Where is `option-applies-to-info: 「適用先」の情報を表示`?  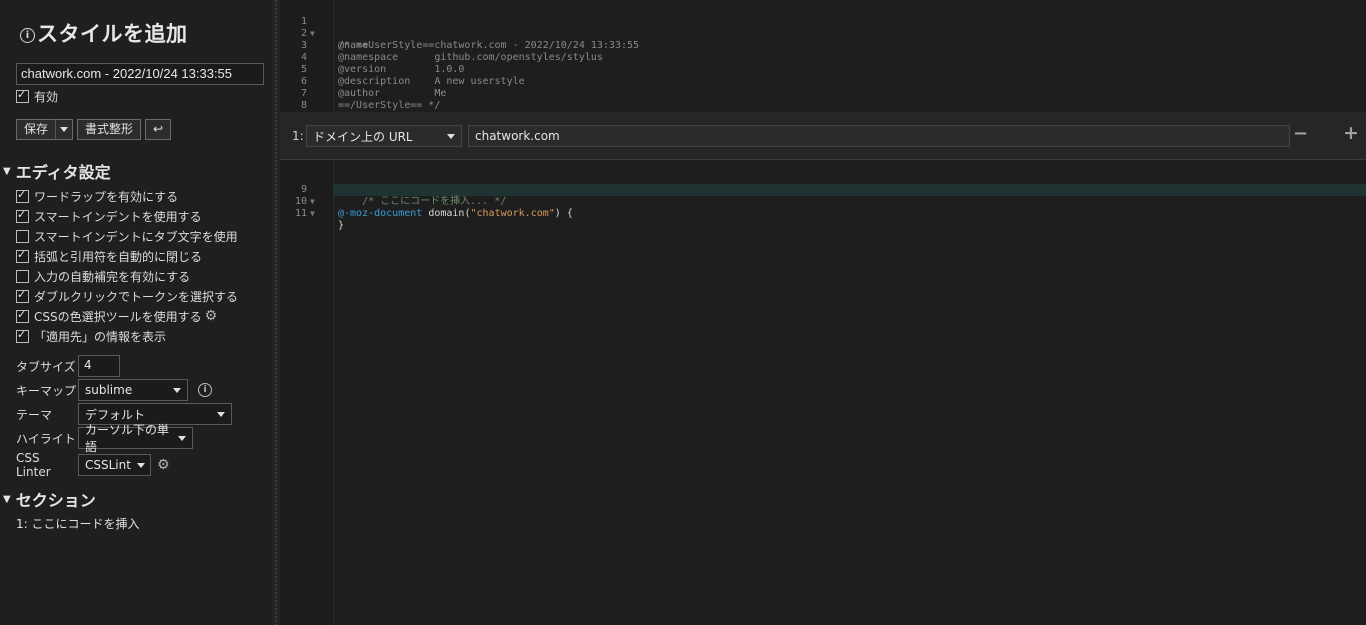 option-applies-to-info: 「適用先」の情報を表示 is located at coordinates (127, 336).